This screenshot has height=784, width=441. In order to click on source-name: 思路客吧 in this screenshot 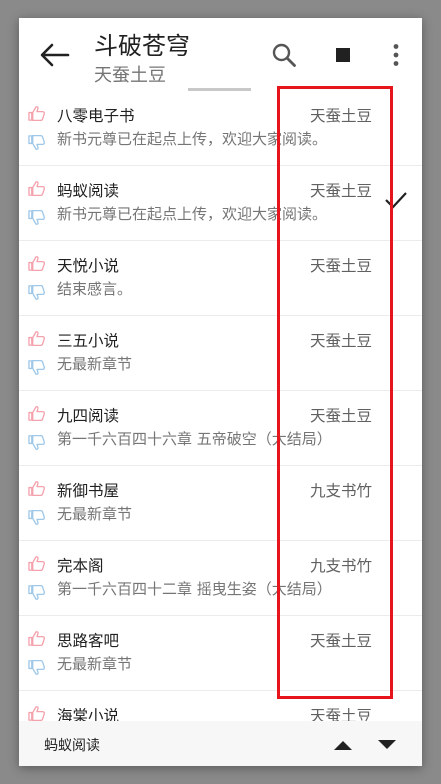, I will do `click(88, 641)`.